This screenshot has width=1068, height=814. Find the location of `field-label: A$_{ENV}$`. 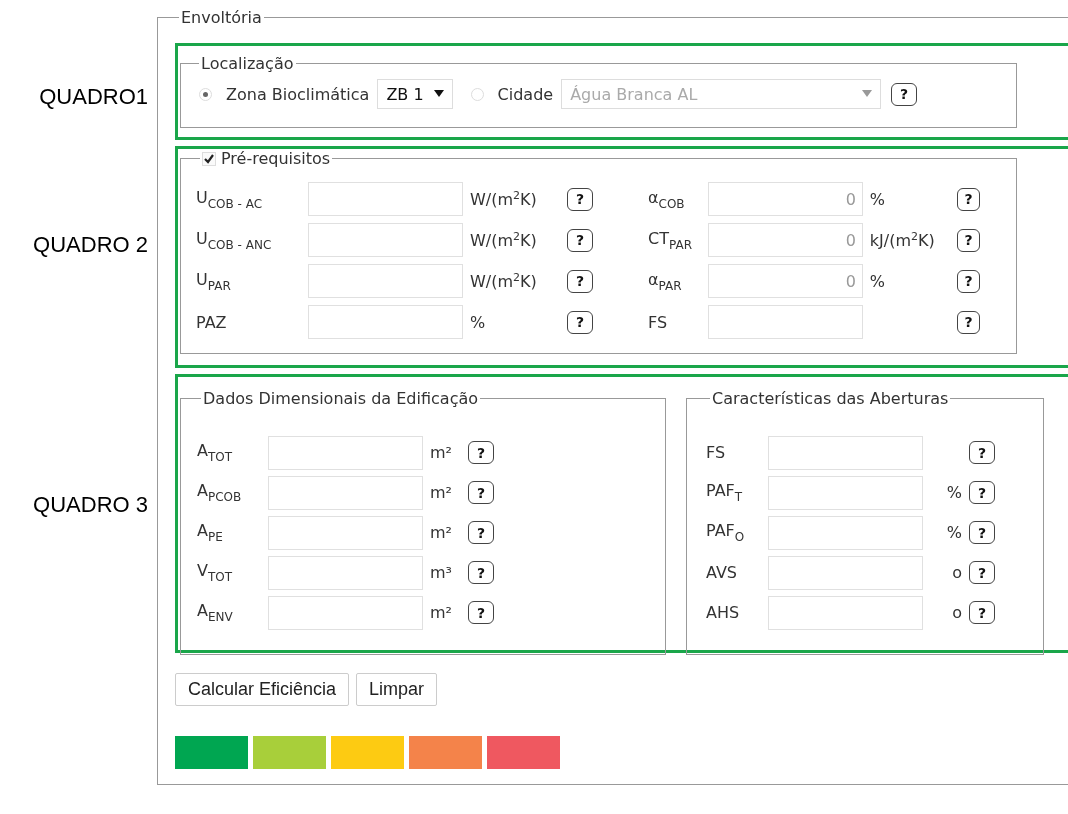

field-label: A$_{ENV}$ is located at coordinates (215, 612).